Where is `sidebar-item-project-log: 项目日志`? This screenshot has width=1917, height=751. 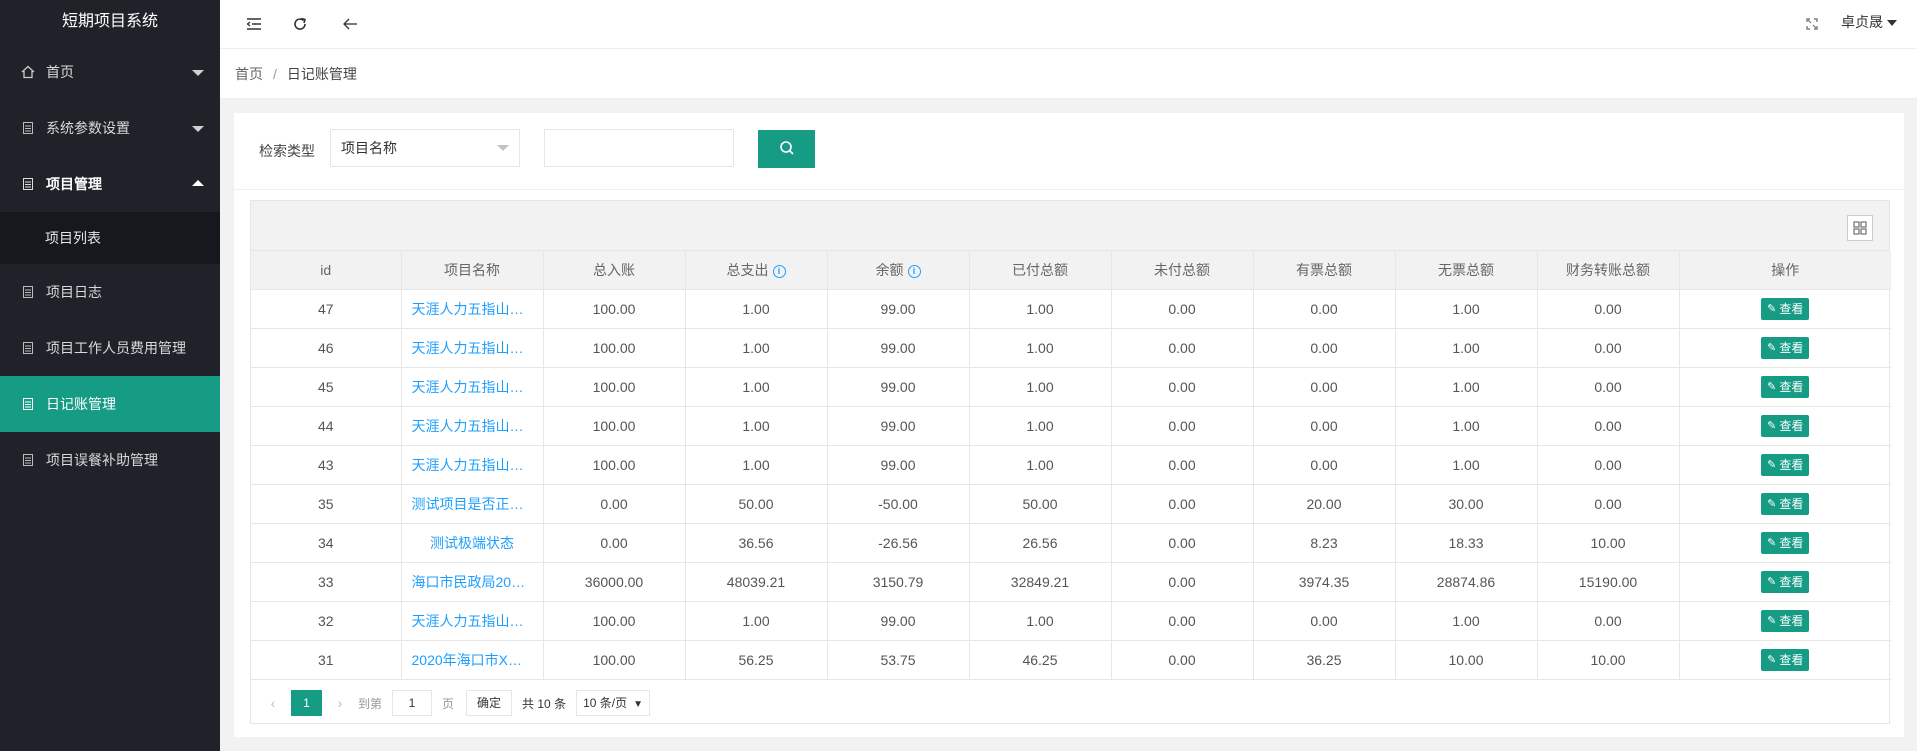 sidebar-item-project-log: 项目日志 is located at coordinates (110, 292).